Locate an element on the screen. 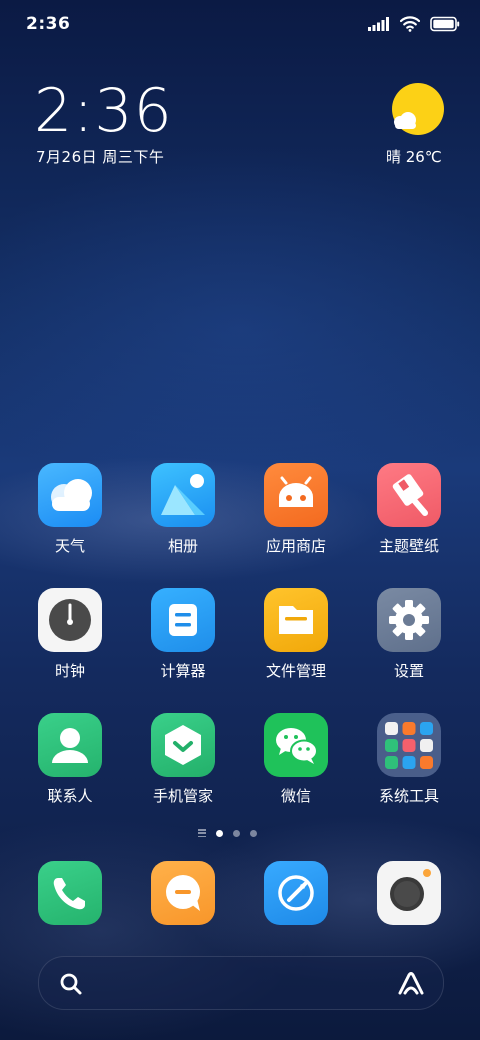  app-label: 天气 is located at coordinates (69, 546).